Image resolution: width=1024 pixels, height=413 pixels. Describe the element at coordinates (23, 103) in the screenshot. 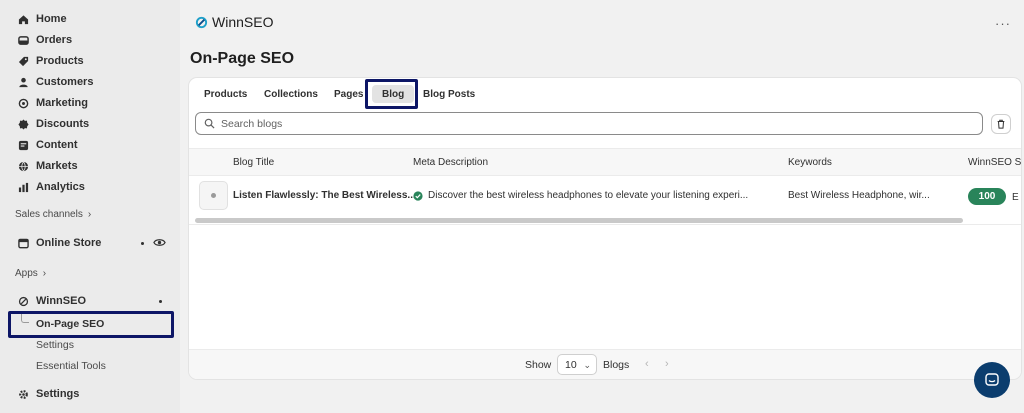

I see `target-icon` at that location.